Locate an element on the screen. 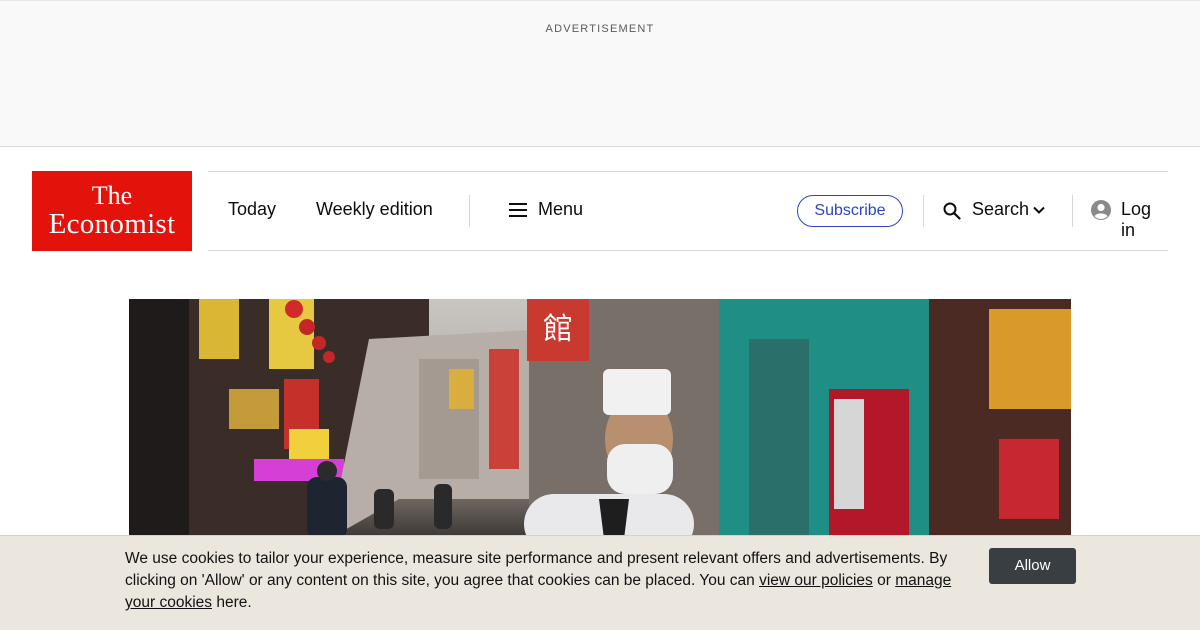 This screenshot has width=1200, height=630. chevron-down-icon is located at coordinates (1039, 210).